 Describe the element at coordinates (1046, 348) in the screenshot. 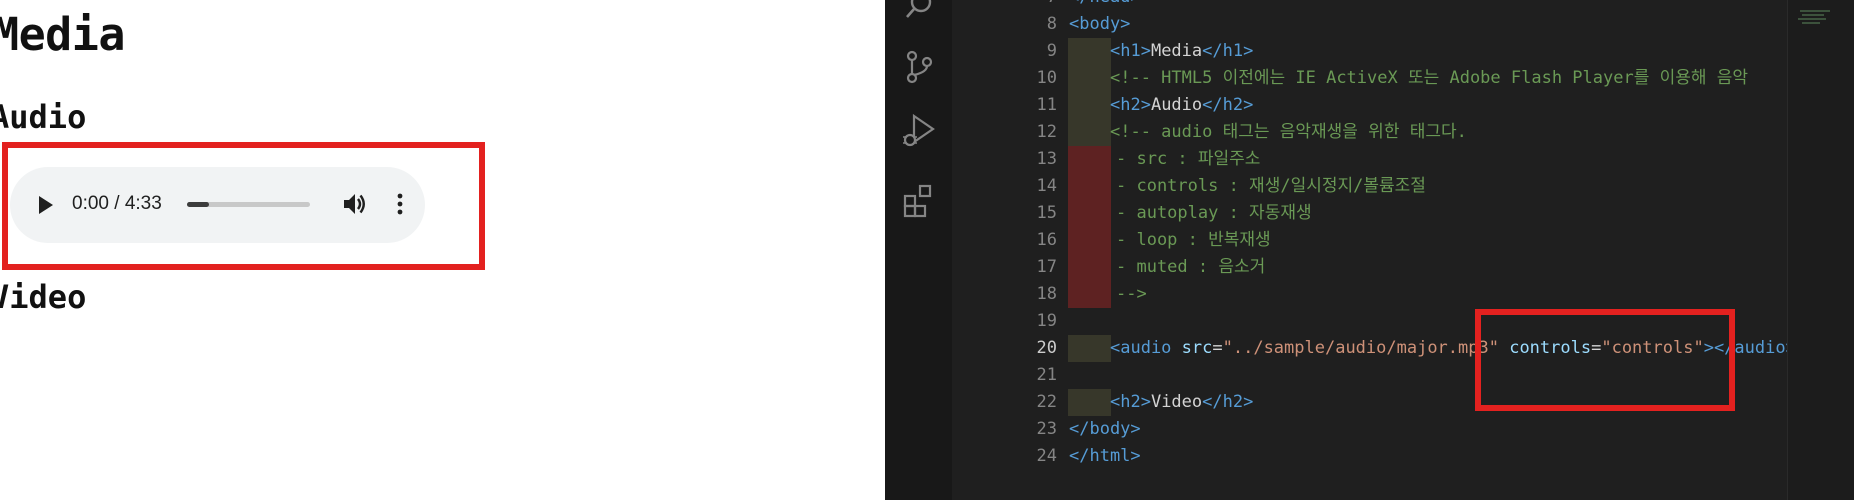

I see `line-number: 20` at that location.